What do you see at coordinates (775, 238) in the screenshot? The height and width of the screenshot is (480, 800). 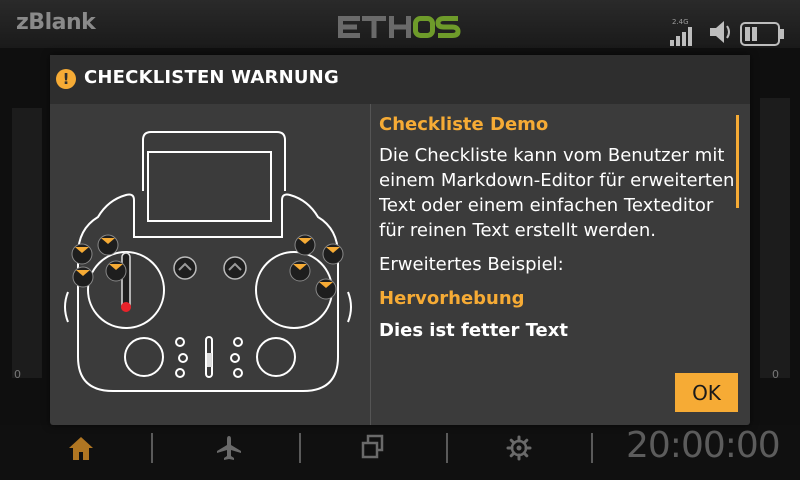 I see `background-widget-right` at bounding box center [775, 238].